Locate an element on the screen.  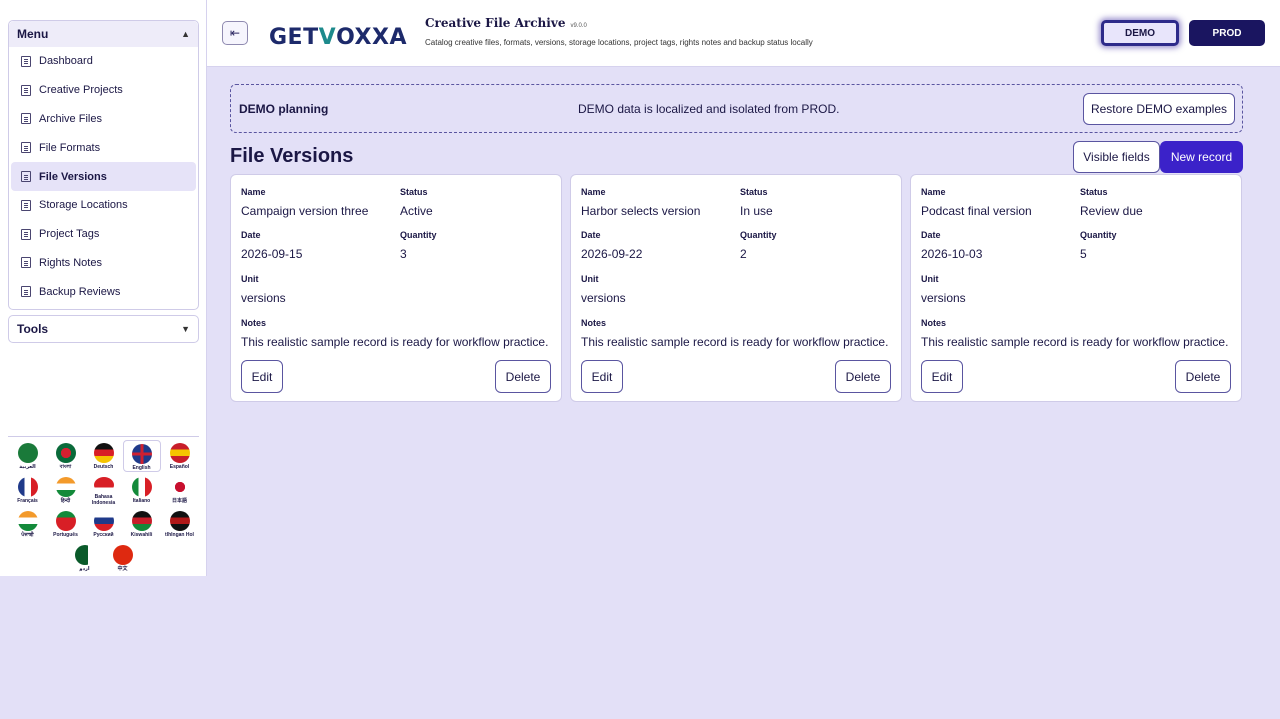
language-option-es: Español is located at coordinates (180, 456).